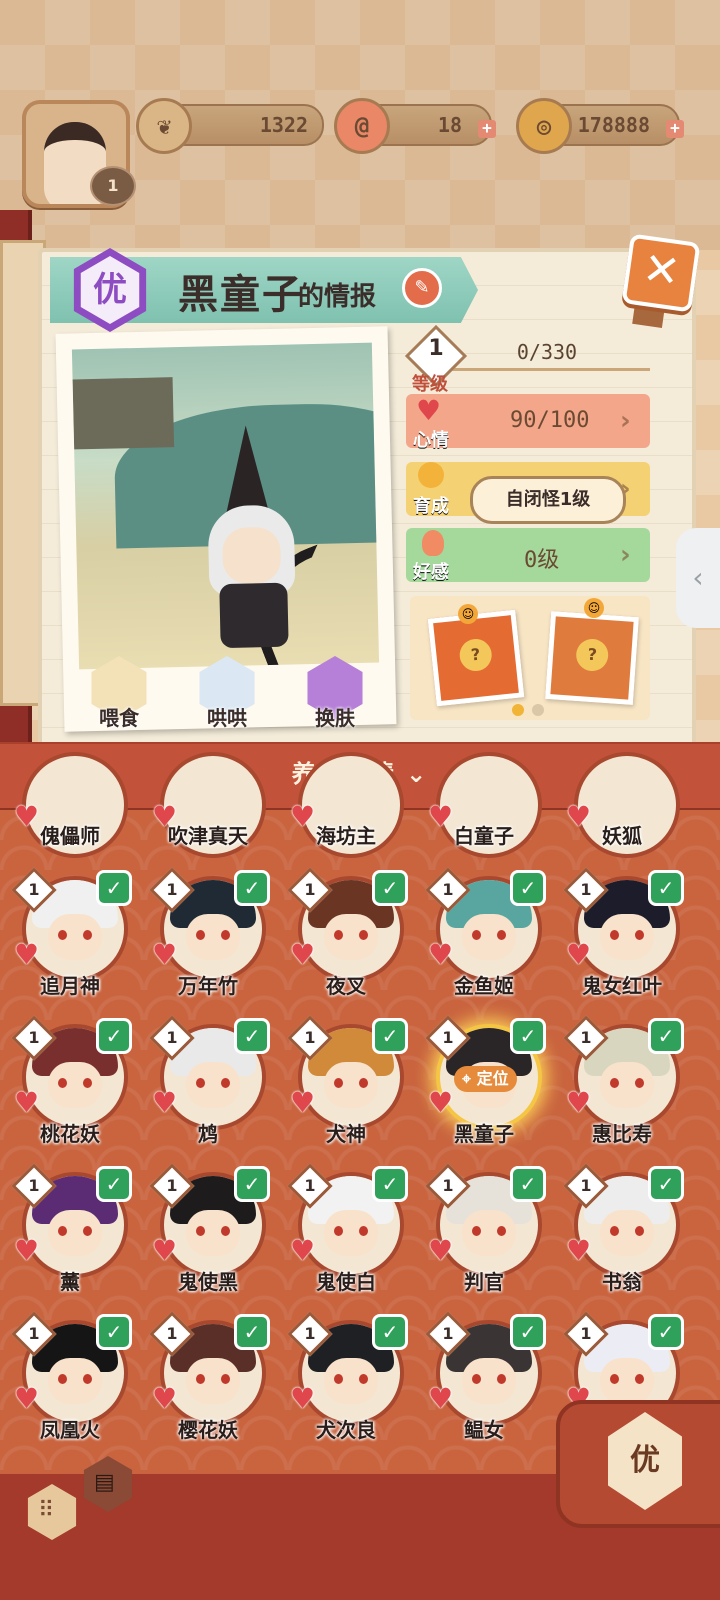 Image resolution: width=720 pixels, height=1600 pixels. Describe the element at coordinates (623, 1233) in the screenshot. I see `roster-card: 1 ✓ ♥ 书翁` at that location.